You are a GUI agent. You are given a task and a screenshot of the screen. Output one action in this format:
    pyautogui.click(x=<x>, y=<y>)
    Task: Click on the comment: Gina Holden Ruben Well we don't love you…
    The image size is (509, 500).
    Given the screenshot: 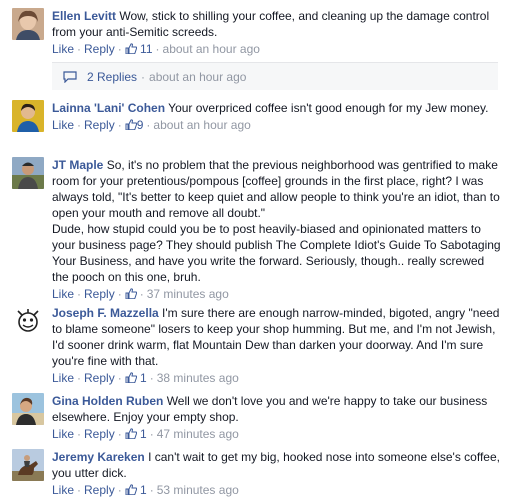 What is the action you would take?
    pyautogui.click(x=257, y=417)
    